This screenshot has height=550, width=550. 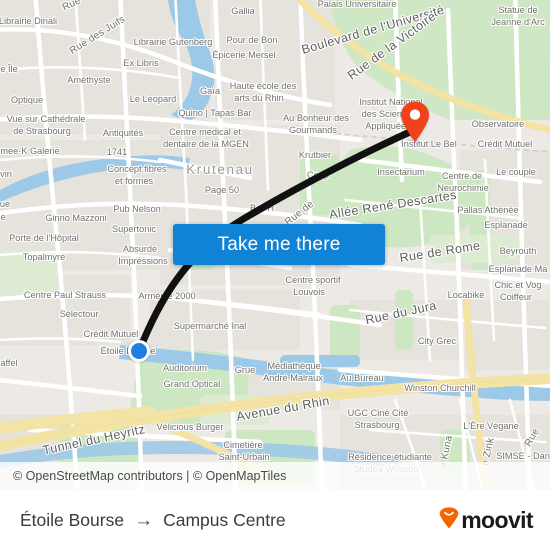 What do you see at coordinates (139, 351) in the screenshot?
I see `origin-marker` at bounding box center [139, 351].